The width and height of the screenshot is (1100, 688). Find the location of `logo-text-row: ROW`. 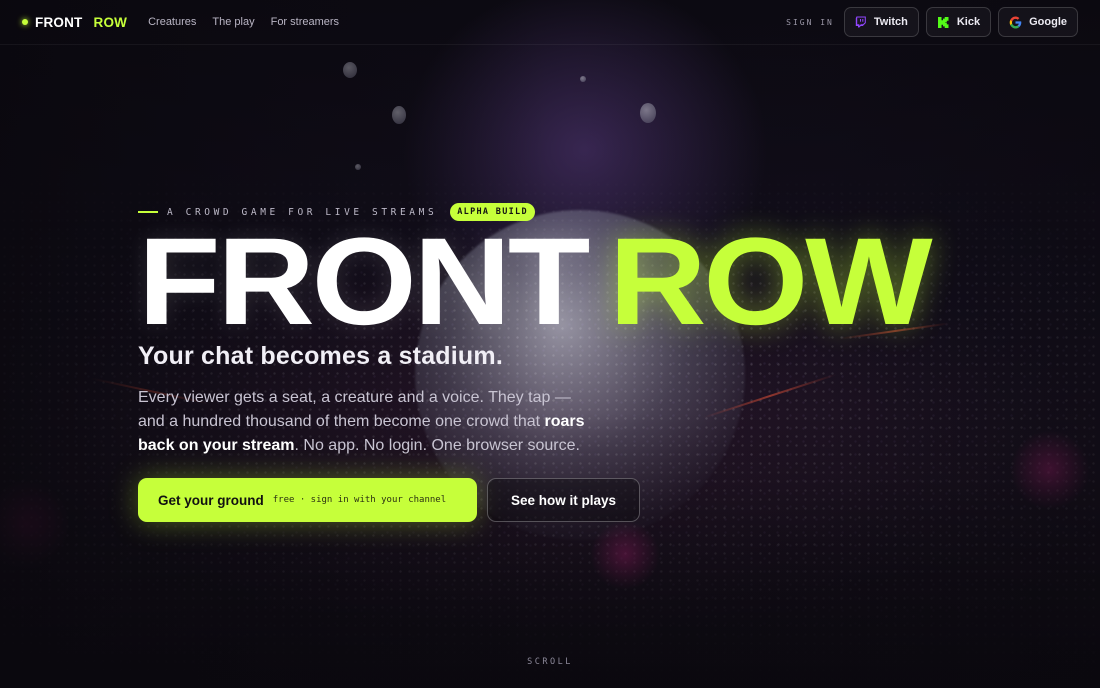

logo-text-row: ROW is located at coordinates (110, 22).